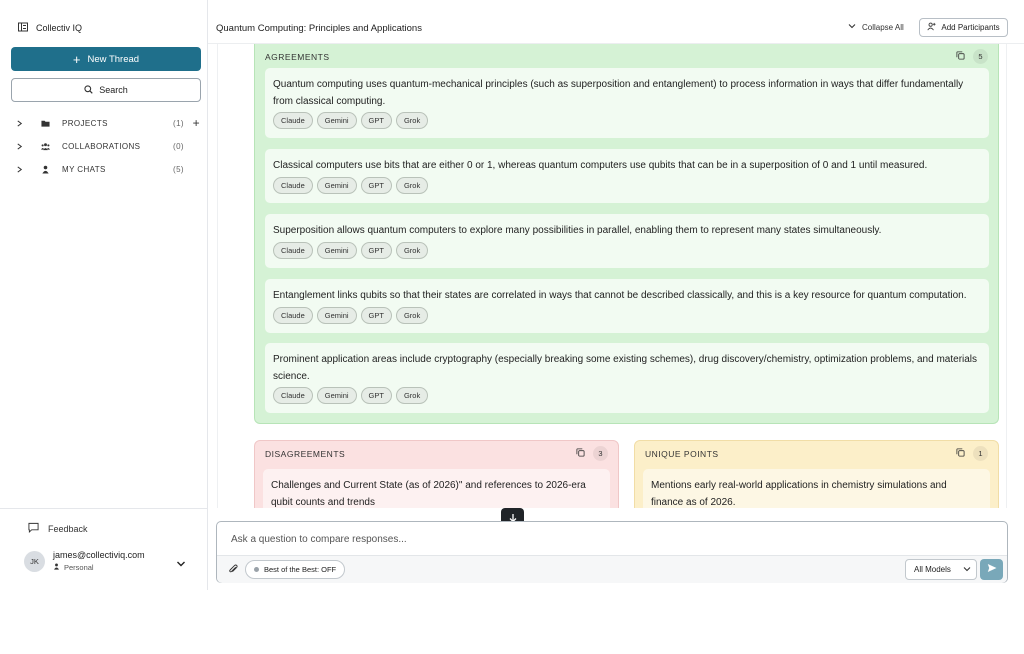  What do you see at coordinates (612, 552) in the screenshot?
I see `composer: Best of the Best: OFF All Models` at bounding box center [612, 552].